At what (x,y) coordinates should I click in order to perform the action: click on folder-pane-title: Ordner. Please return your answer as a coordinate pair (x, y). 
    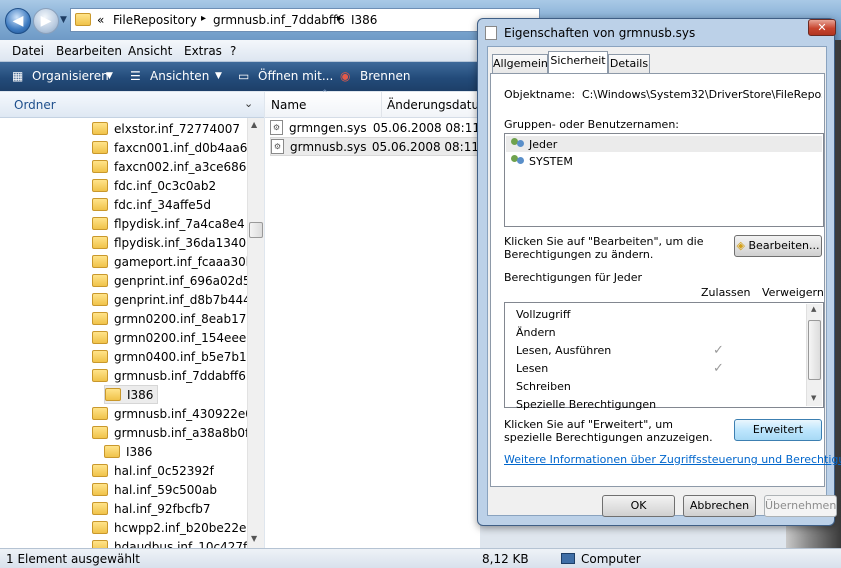
    Looking at the image, I should click on (35, 105).